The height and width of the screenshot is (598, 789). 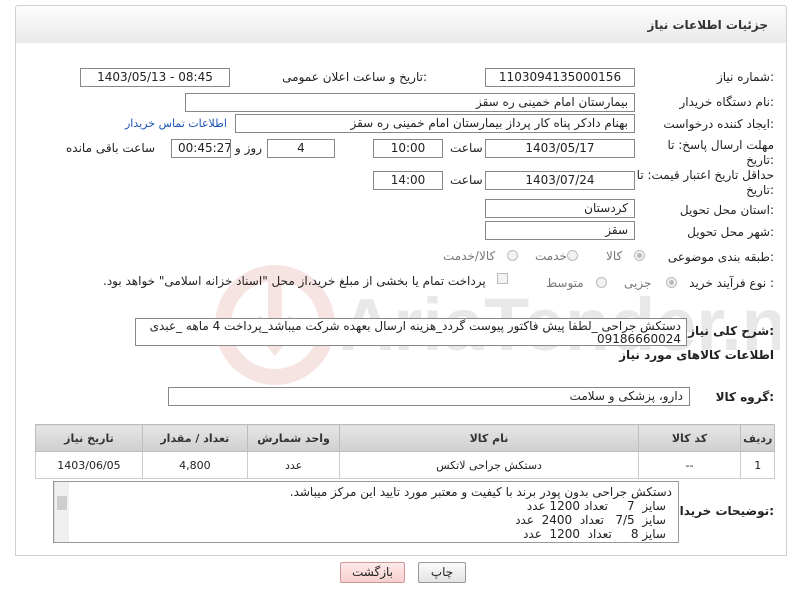 I want to click on buyer-org-label: نام دستگاه خریدار:, so click(x=727, y=102).